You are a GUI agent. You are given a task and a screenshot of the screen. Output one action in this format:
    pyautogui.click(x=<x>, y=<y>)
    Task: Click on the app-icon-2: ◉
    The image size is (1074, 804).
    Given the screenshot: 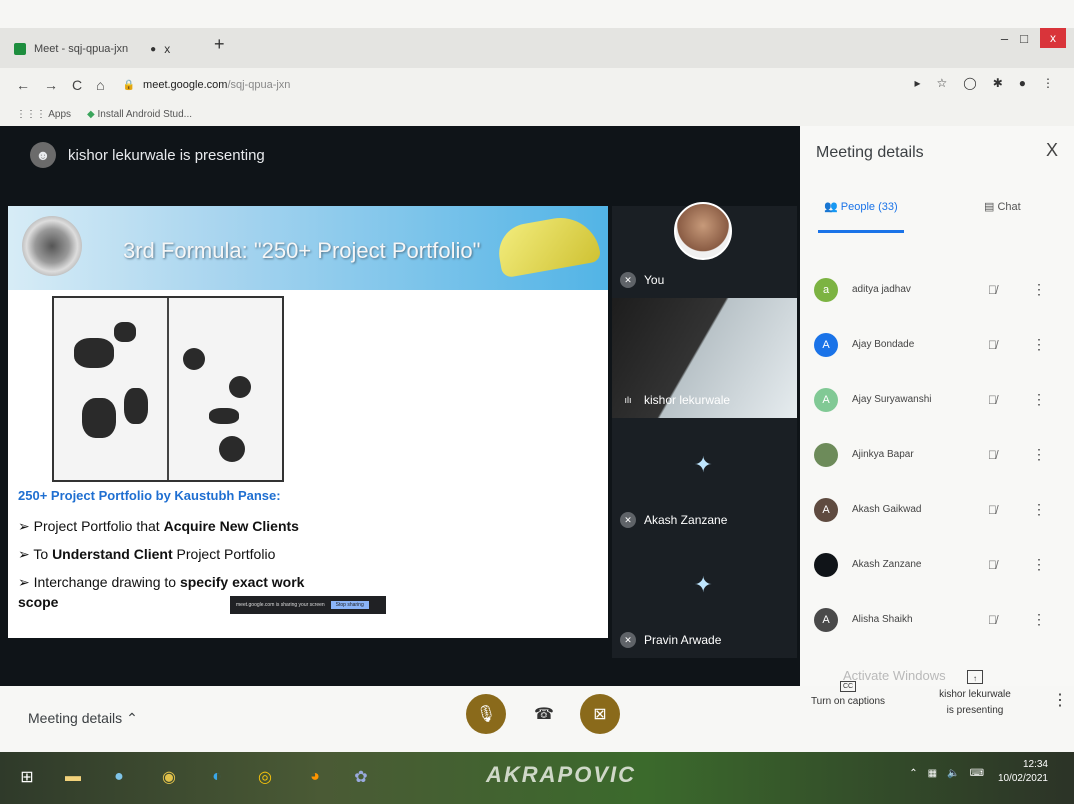 What is the action you would take?
    pyautogui.click(x=169, y=777)
    